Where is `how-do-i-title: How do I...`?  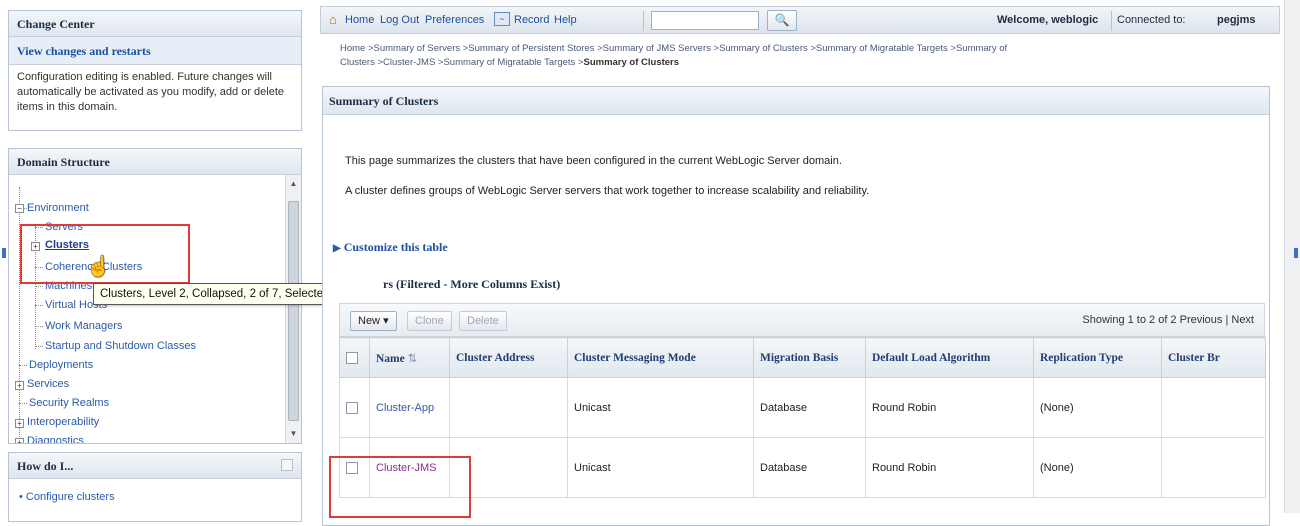 how-do-i-title: How do I... is located at coordinates (155, 466).